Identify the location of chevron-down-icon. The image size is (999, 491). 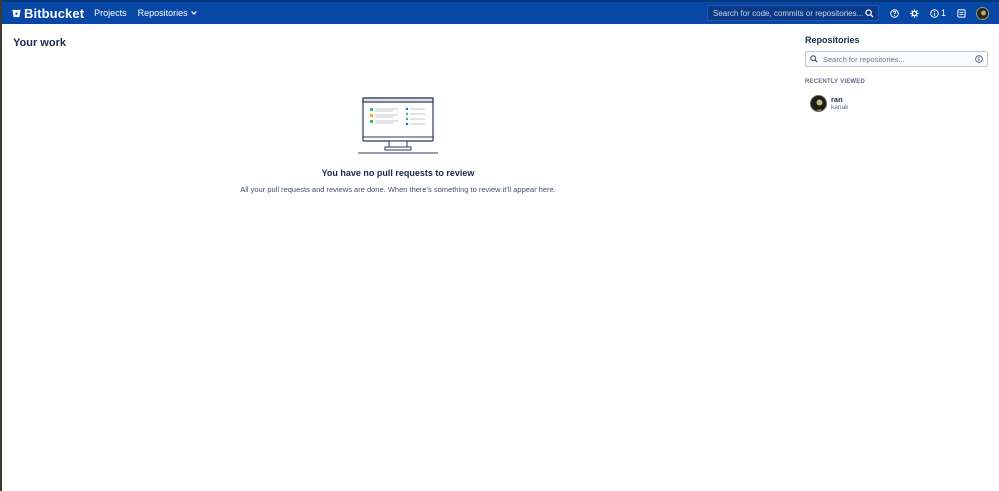
(193, 13).